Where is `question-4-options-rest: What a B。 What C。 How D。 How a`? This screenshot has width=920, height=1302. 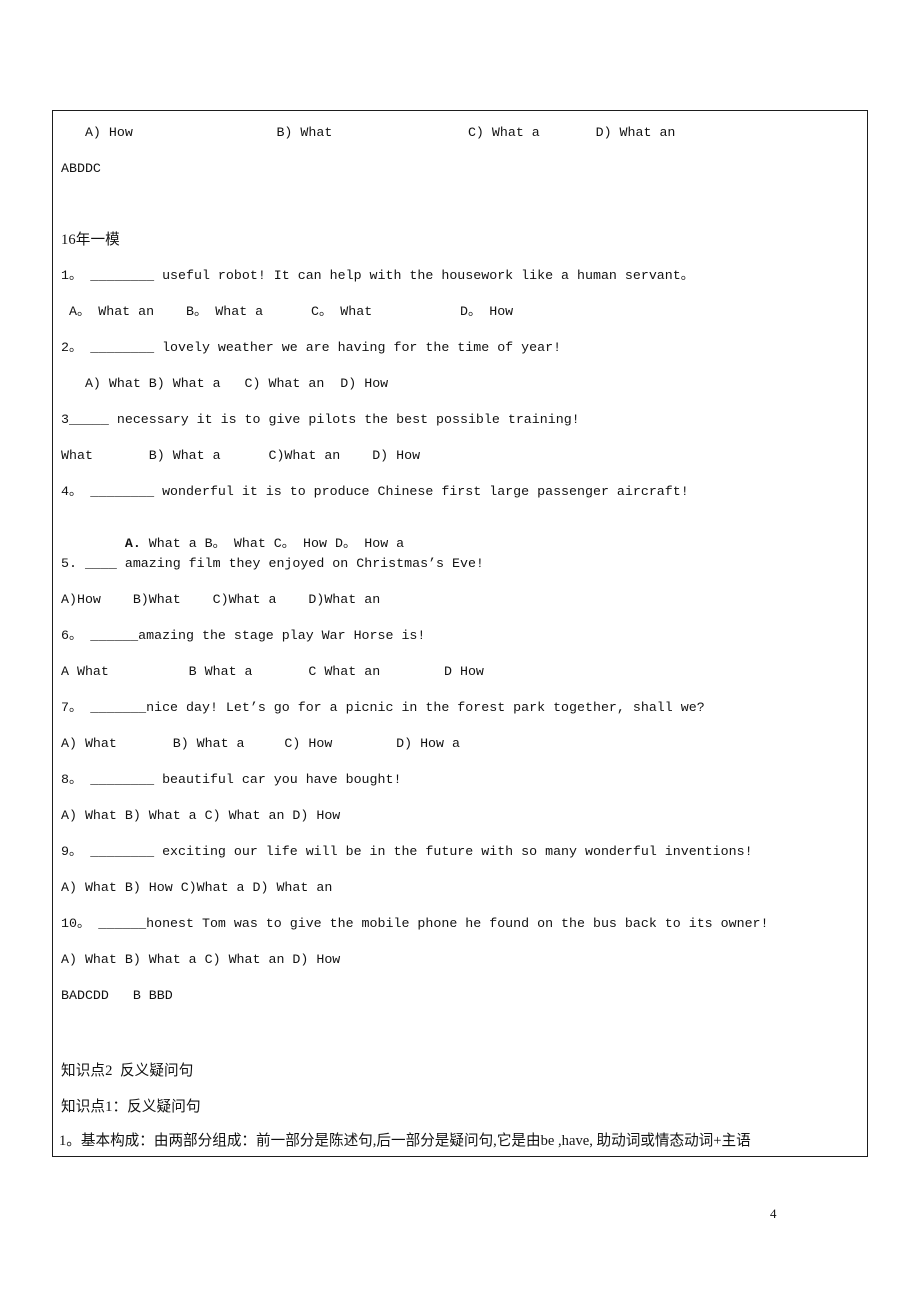
question-4-options-rest: What a B。 What C。 How D。 How a is located at coordinates (272, 543).